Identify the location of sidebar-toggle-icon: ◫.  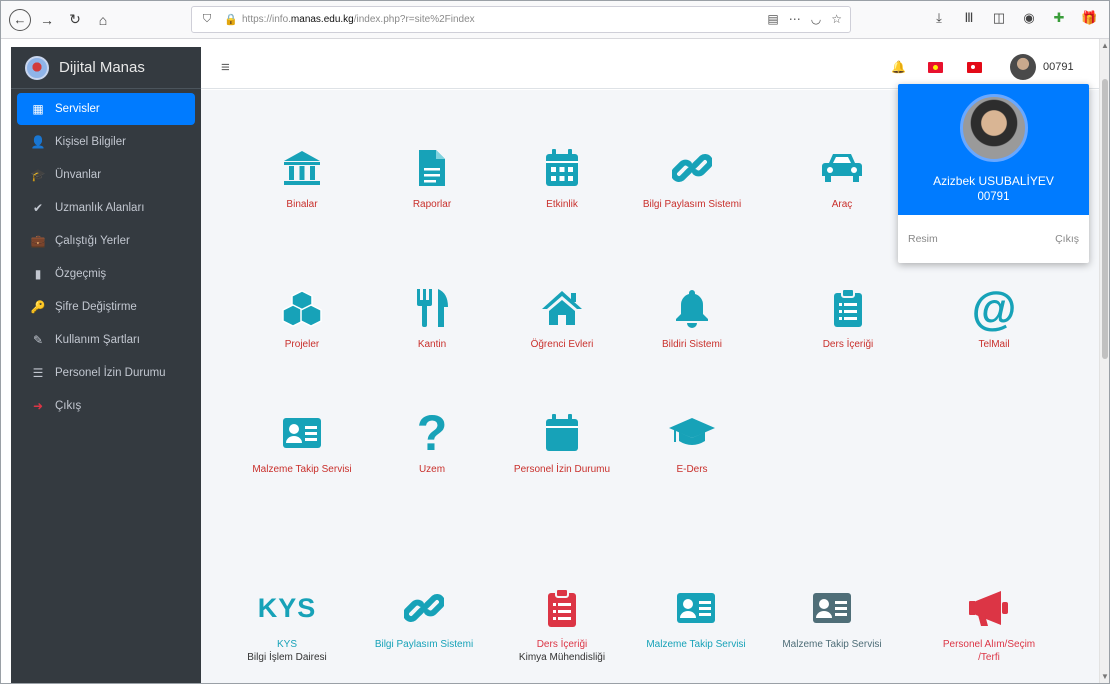
(999, 18).